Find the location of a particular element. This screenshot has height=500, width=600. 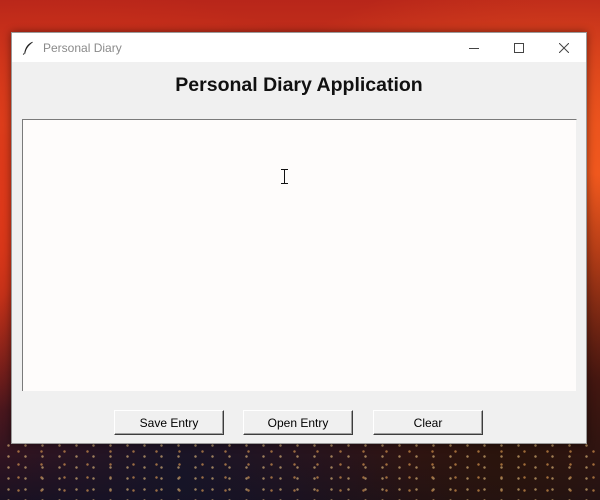

minimize-button is located at coordinates (473, 47).